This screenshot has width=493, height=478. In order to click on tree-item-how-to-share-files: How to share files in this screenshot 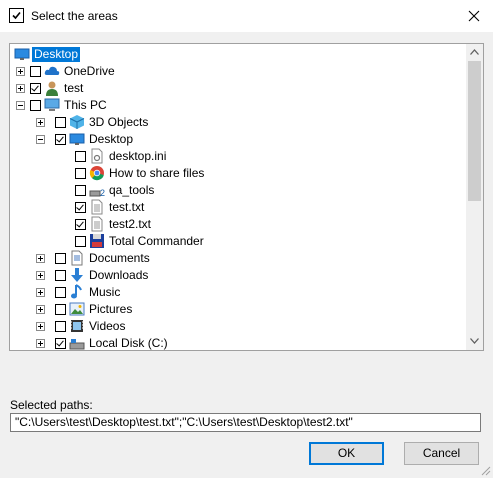, I will do `click(237, 173)`.